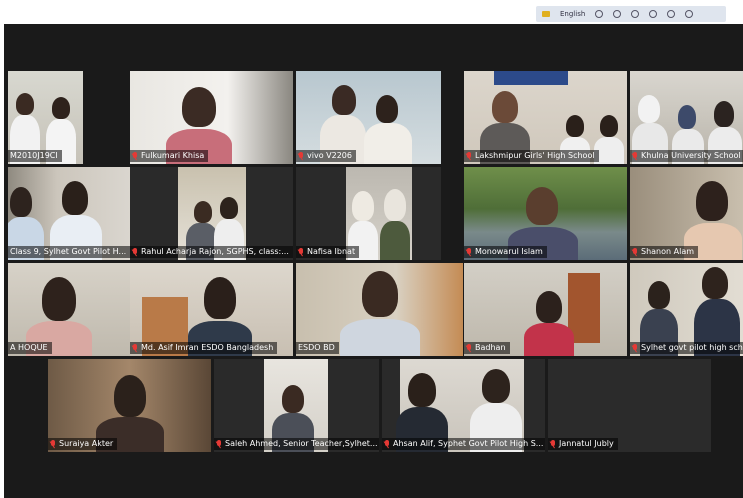 This screenshot has width=743, height=498. I want to click on participant-name-label: Nafisa Ibnat, so click(328, 252).